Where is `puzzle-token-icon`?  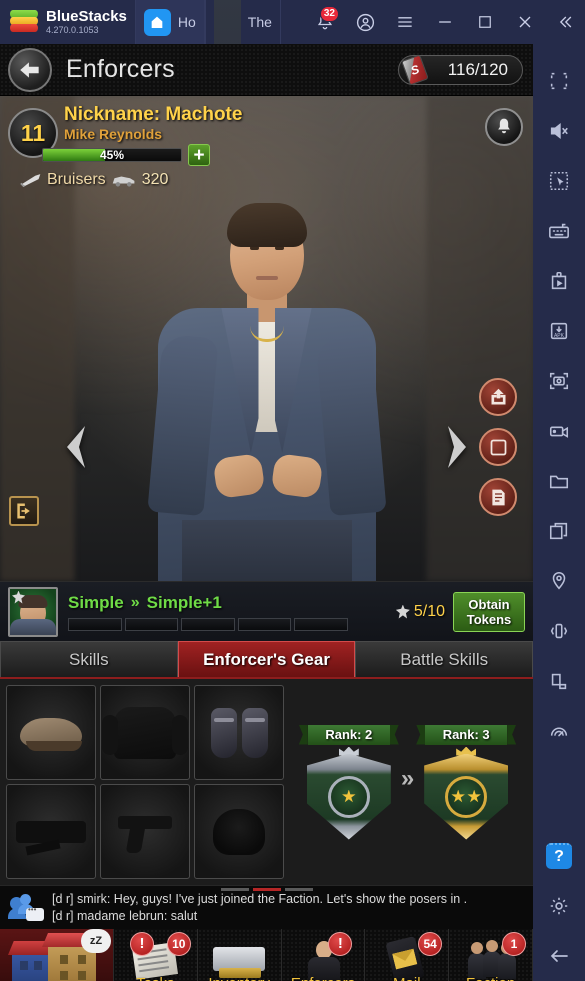
puzzle-token-icon is located at coordinates (402, 611).